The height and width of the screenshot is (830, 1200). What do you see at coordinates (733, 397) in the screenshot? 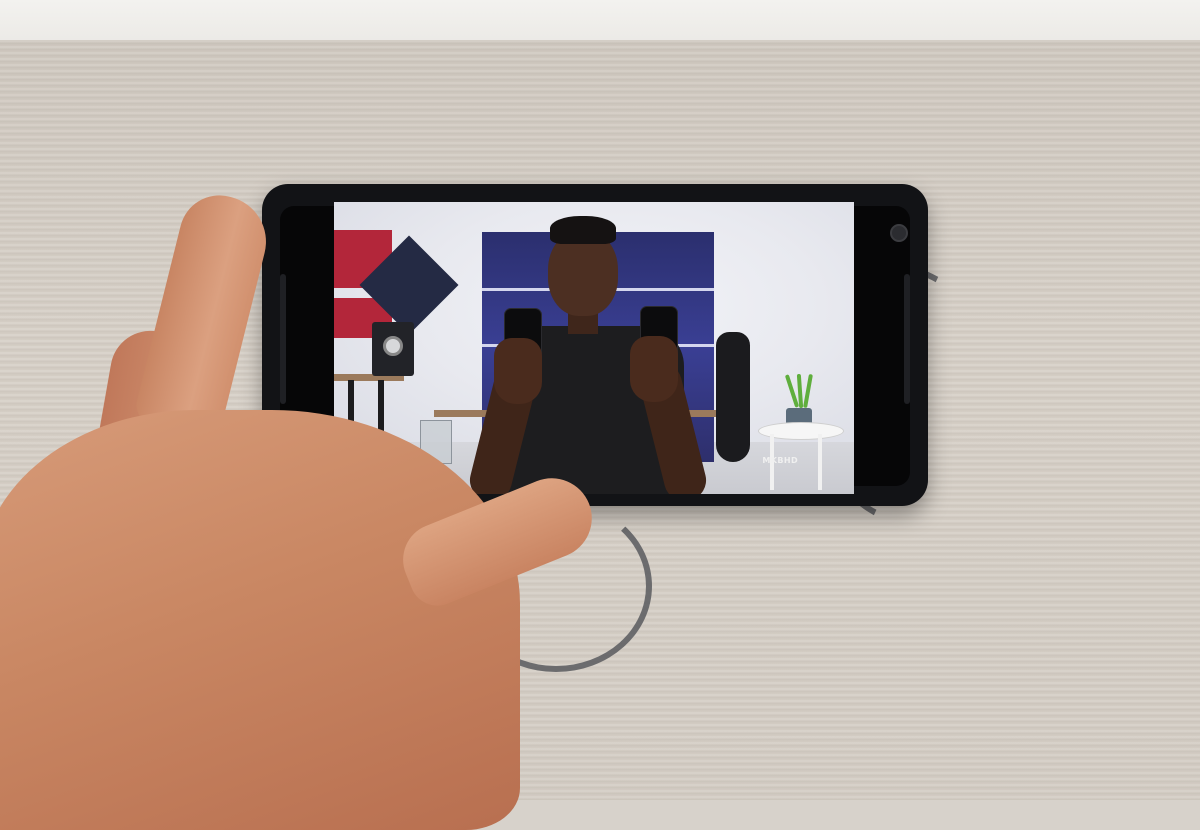
I see `guitar-case` at bounding box center [733, 397].